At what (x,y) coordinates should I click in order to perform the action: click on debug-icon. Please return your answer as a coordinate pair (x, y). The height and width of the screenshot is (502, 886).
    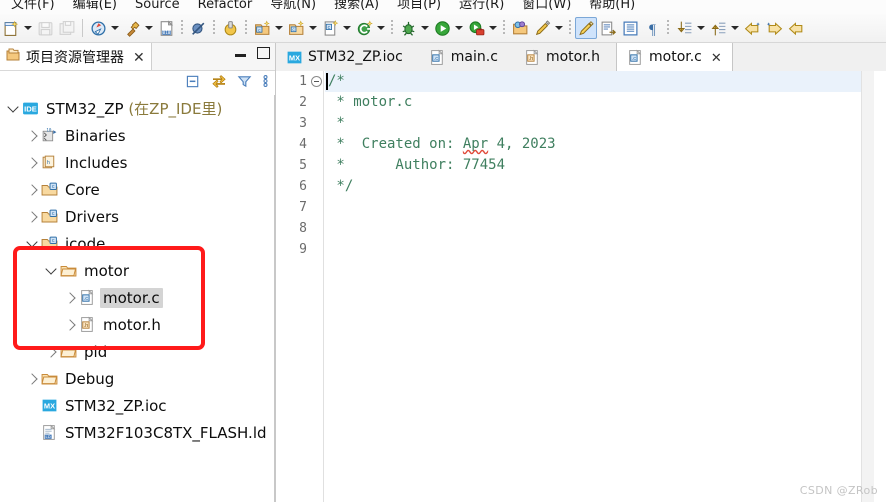
    Looking at the image, I should click on (408, 28).